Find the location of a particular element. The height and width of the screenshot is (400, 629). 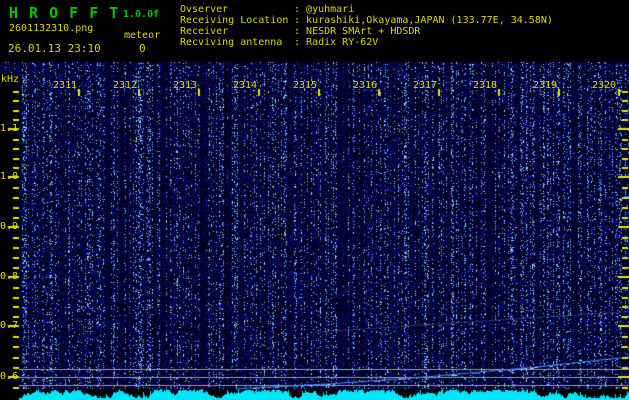

station-info-row: Recviving antenna: Radix RY-62V is located at coordinates (366, 42).